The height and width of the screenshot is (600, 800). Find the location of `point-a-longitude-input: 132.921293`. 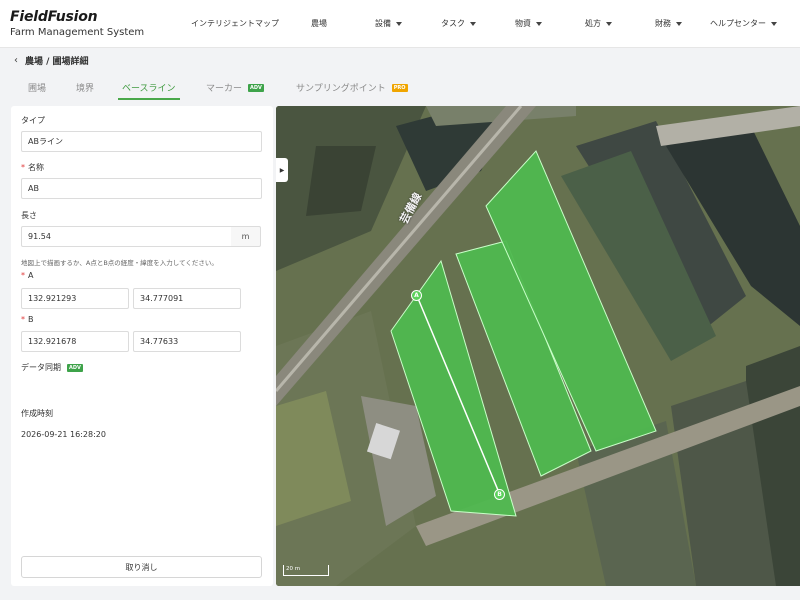

point-a-longitude-input: 132.921293 is located at coordinates (75, 298).